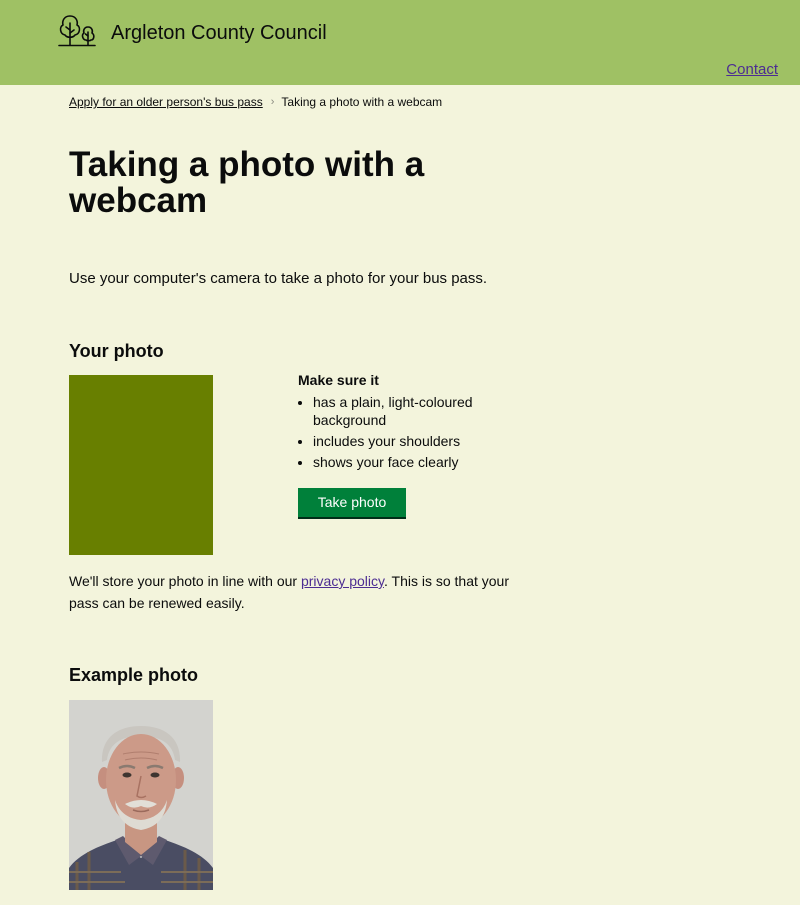  Describe the element at coordinates (338, 380) in the screenshot. I see `requirements-title: Make sure it` at that location.